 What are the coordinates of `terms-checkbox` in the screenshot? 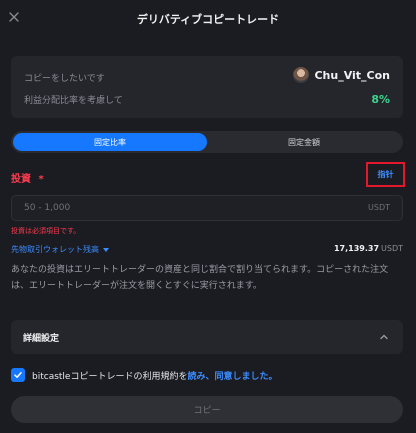 It's located at (18, 375).